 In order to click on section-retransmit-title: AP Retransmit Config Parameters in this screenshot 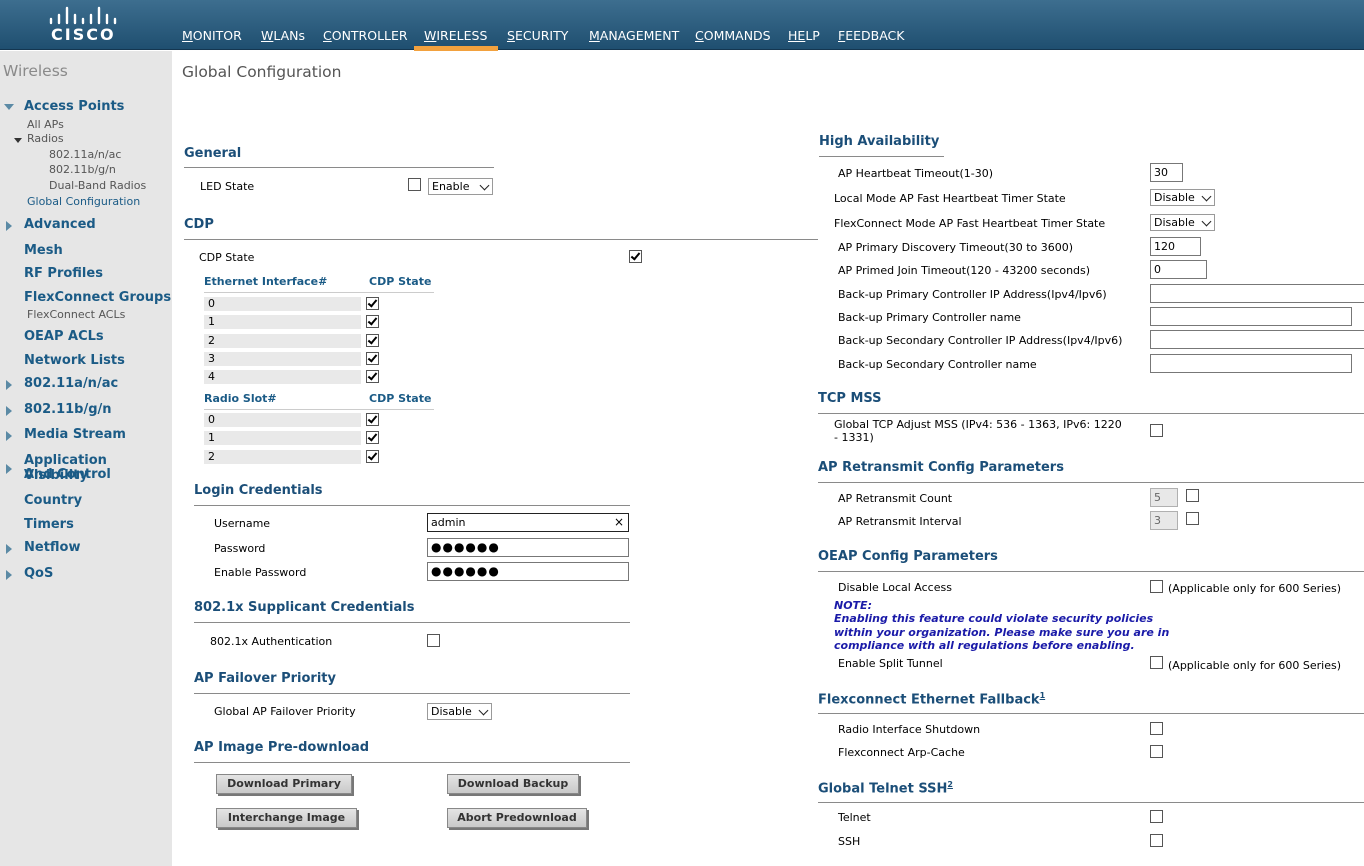, I will do `click(941, 467)`.